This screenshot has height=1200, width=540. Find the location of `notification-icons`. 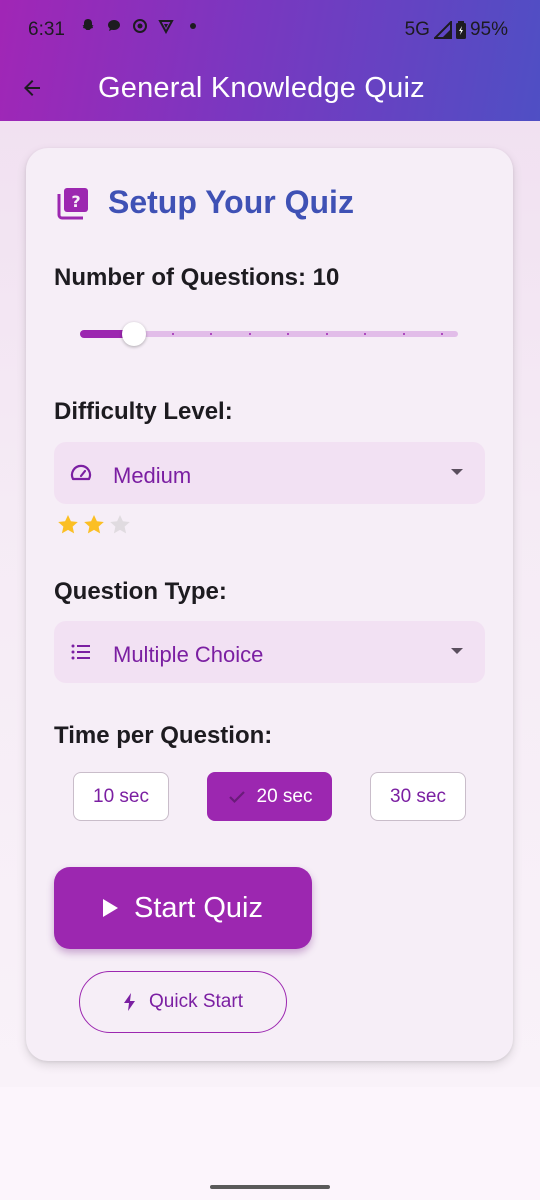

notification-icons is located at coordinates (138, 26).